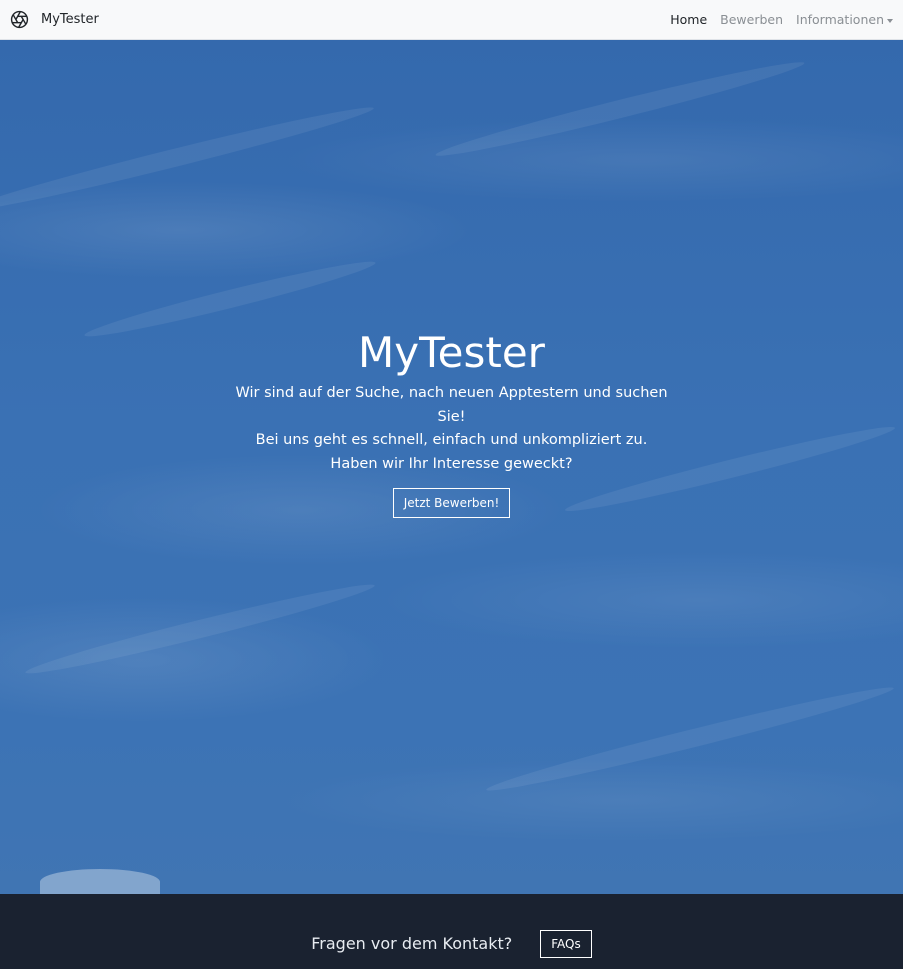 Image resolution: width=903 pixels, height=969 pixels. Describe the element at coordinates (70, 19) in the screenshot. I see `brand-name: MyTester` at that location.